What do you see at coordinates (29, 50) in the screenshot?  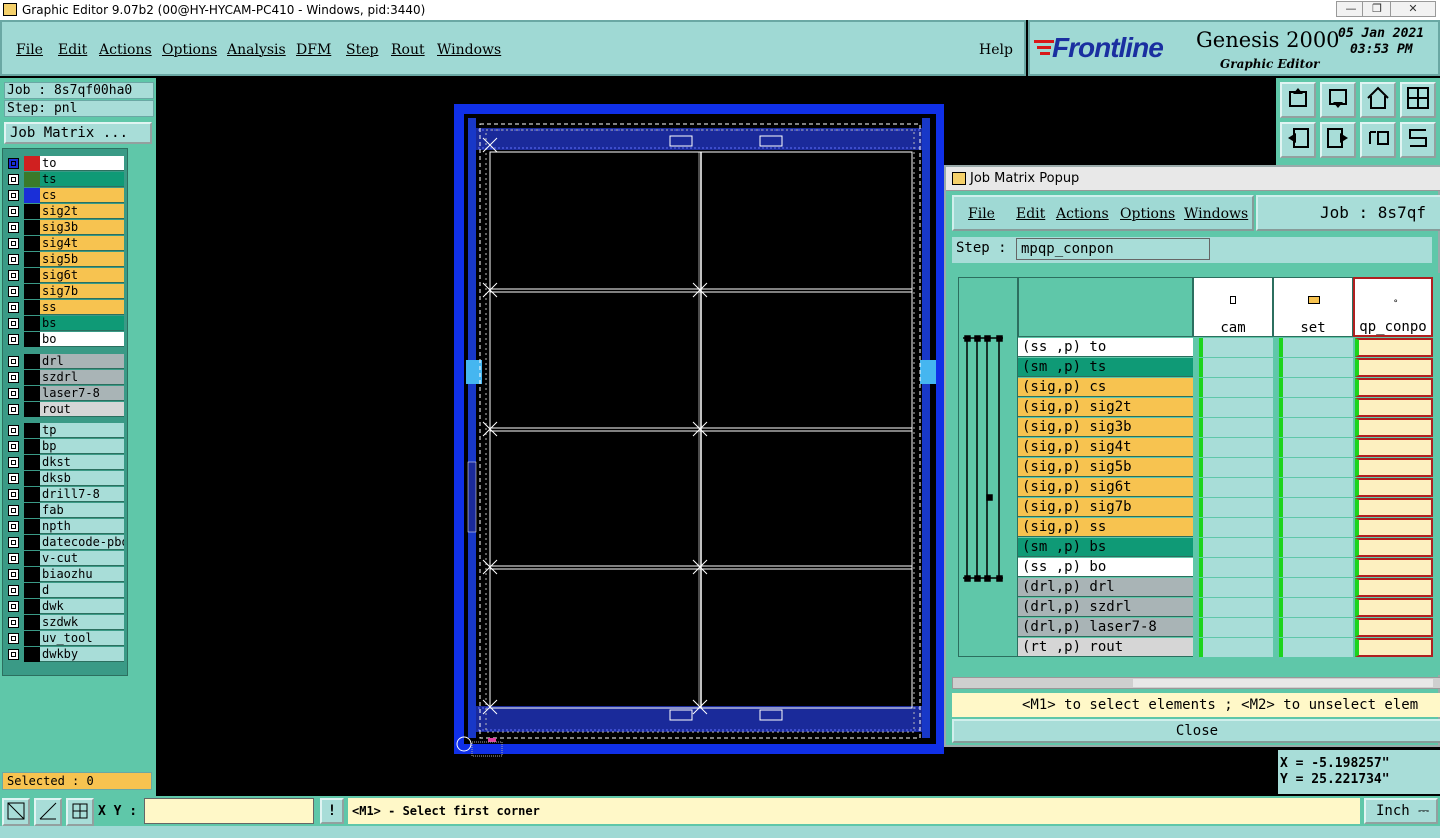 I see `menu-file: File` at bounding box center [29, 50].